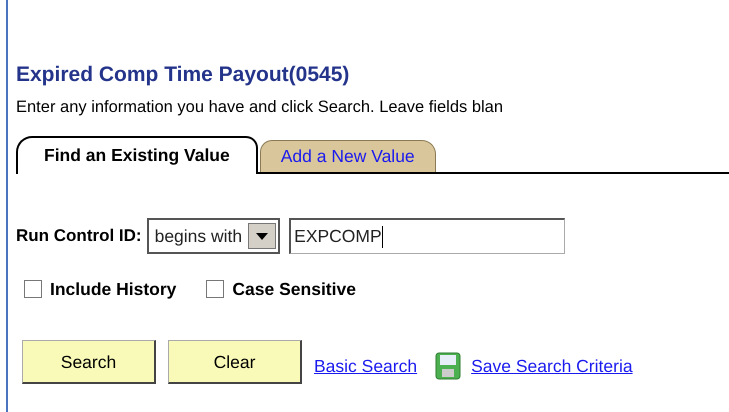  What do you see at coordinates (260, 107) in the screenshot?
I see `instructions: Enter any information you have and click Search. Leave fields blan` at bounding box center [260, 107].